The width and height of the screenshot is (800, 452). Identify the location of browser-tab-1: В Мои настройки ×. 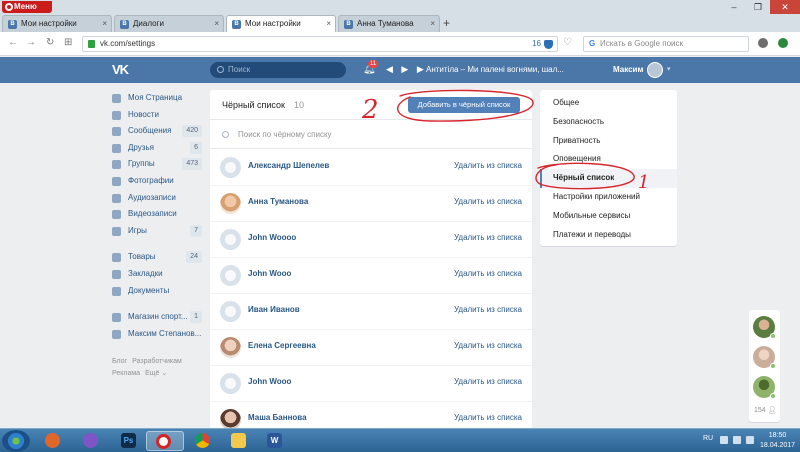
(57, 23).